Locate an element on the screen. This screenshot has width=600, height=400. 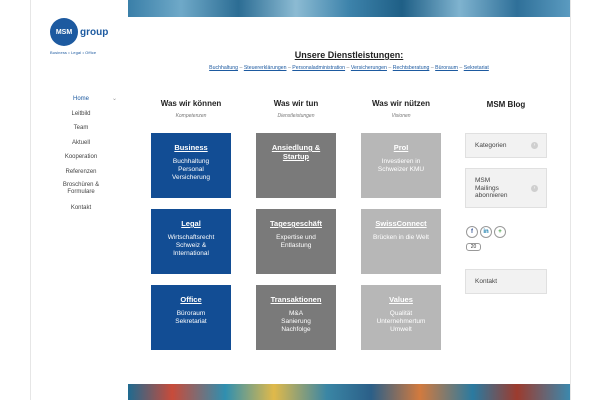
column-kompetenzen-header: Was wir können Kompetenzen is located at coordinates (191, 109).